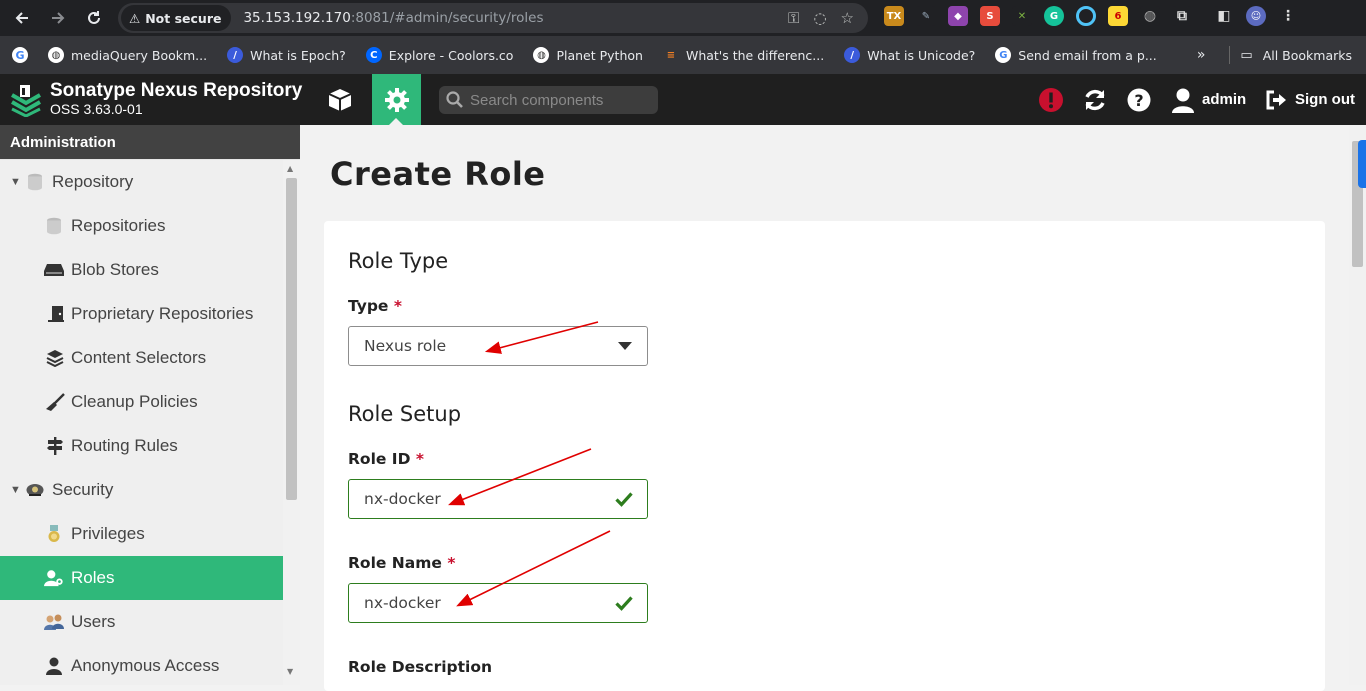 The image size is (1366, 691). What do you see at coordinates (1362, 164) in the screenshot?
I see `page-edge-indicator` at bounding box center [1362, 164].